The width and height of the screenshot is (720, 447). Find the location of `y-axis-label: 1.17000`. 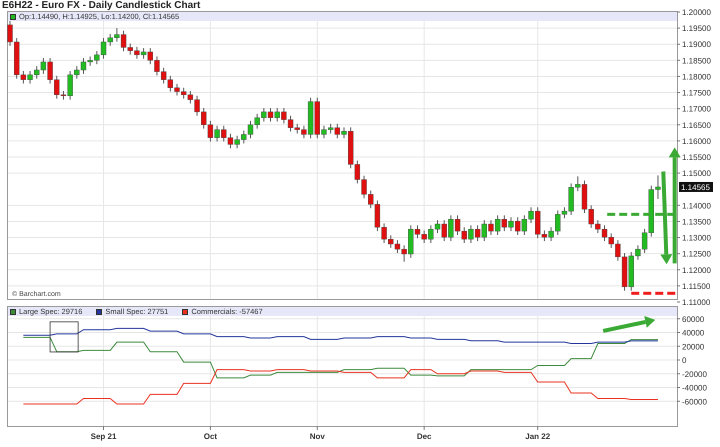

y-axis-label: 1.17000 is located at coordinates (696, 109).